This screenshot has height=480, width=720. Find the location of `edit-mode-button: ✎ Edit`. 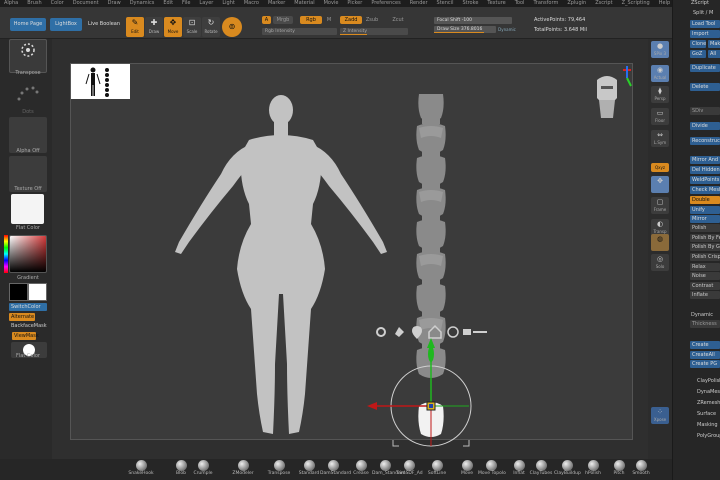

edit-mode-button: ✎ Edit is located at coordinates (135, 27).